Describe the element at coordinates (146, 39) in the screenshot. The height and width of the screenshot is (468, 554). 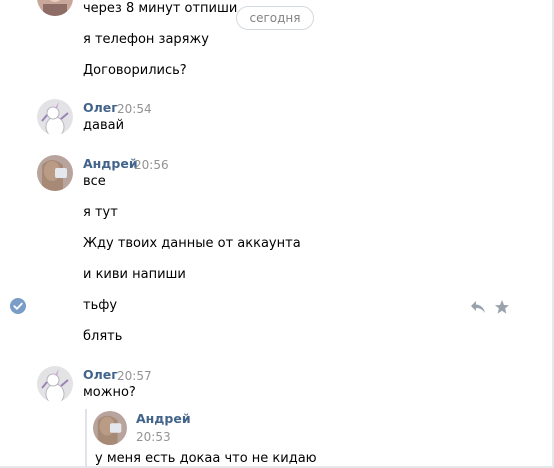
I see `message-text: я телефон заряжу` at that location.